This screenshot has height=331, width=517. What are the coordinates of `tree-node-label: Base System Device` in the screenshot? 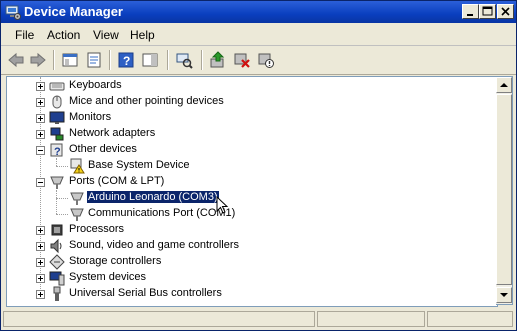 It's located at (139, 165).